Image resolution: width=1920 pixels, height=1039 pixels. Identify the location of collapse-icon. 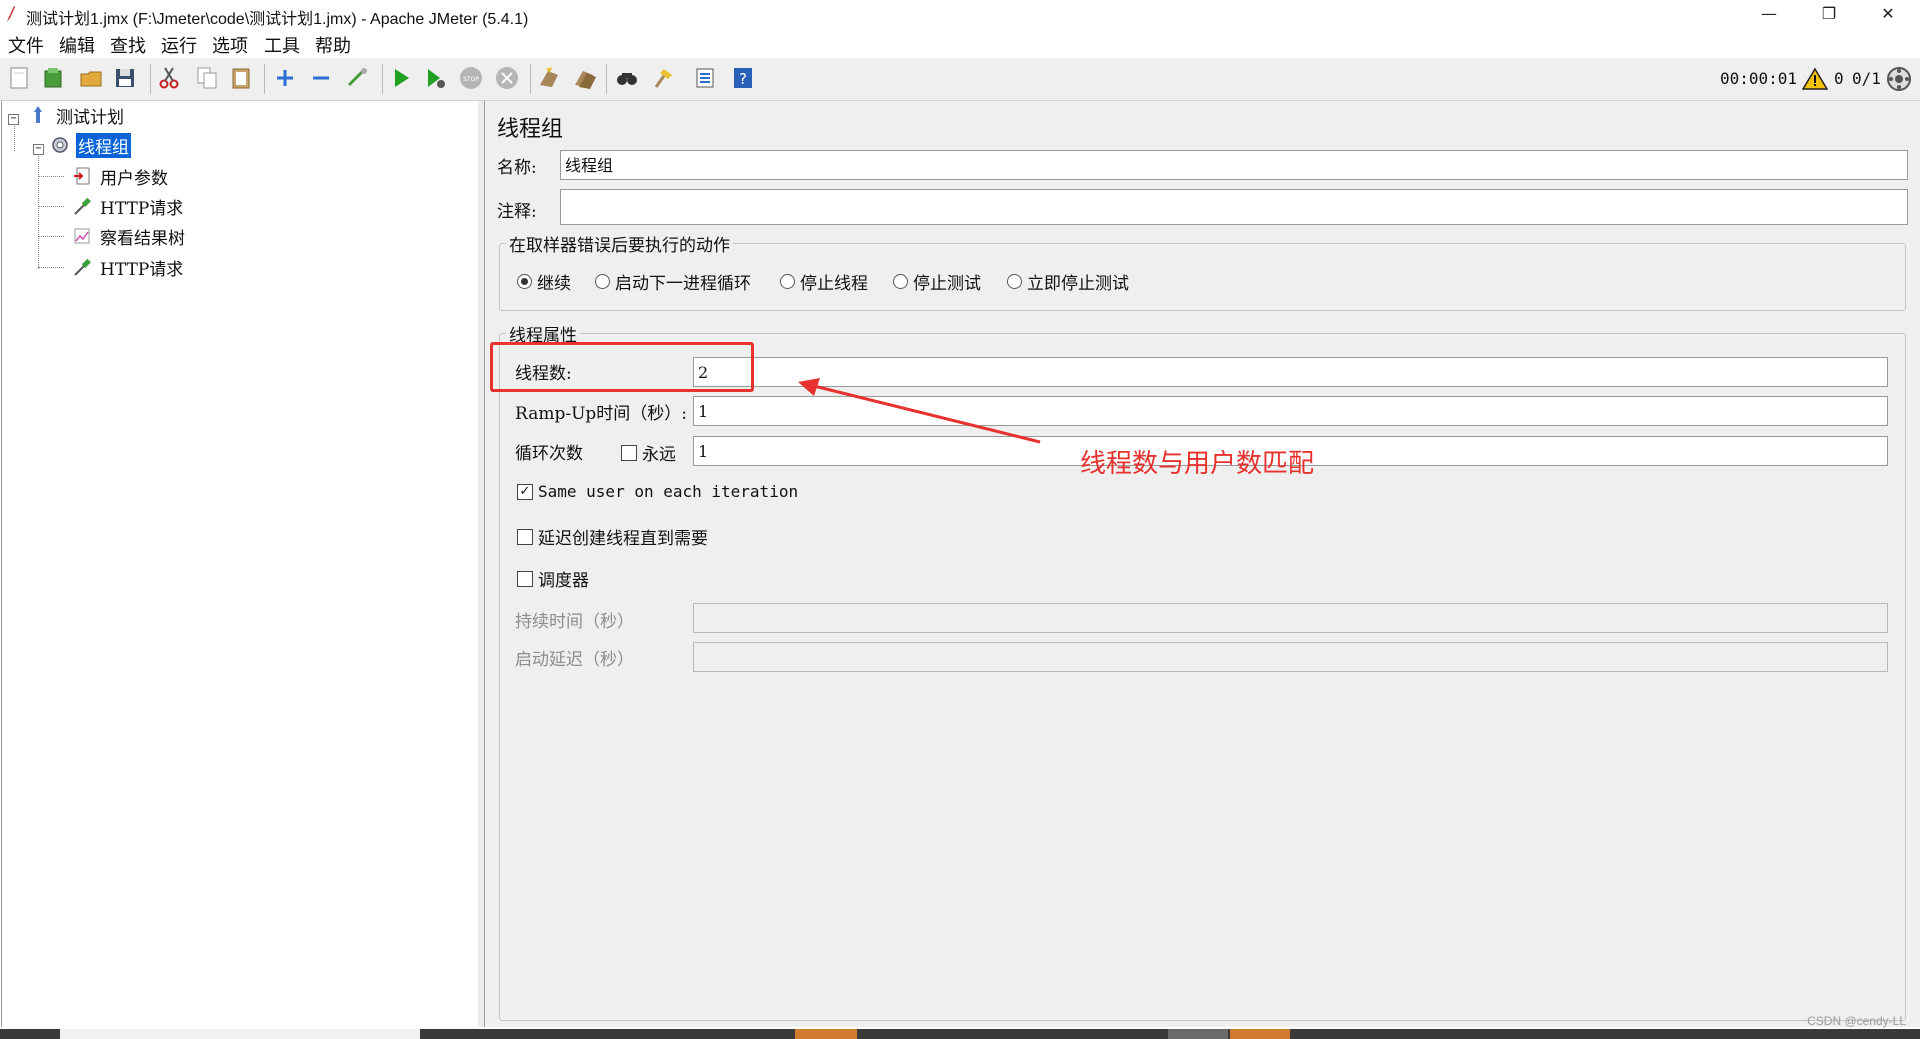
(321, 78).